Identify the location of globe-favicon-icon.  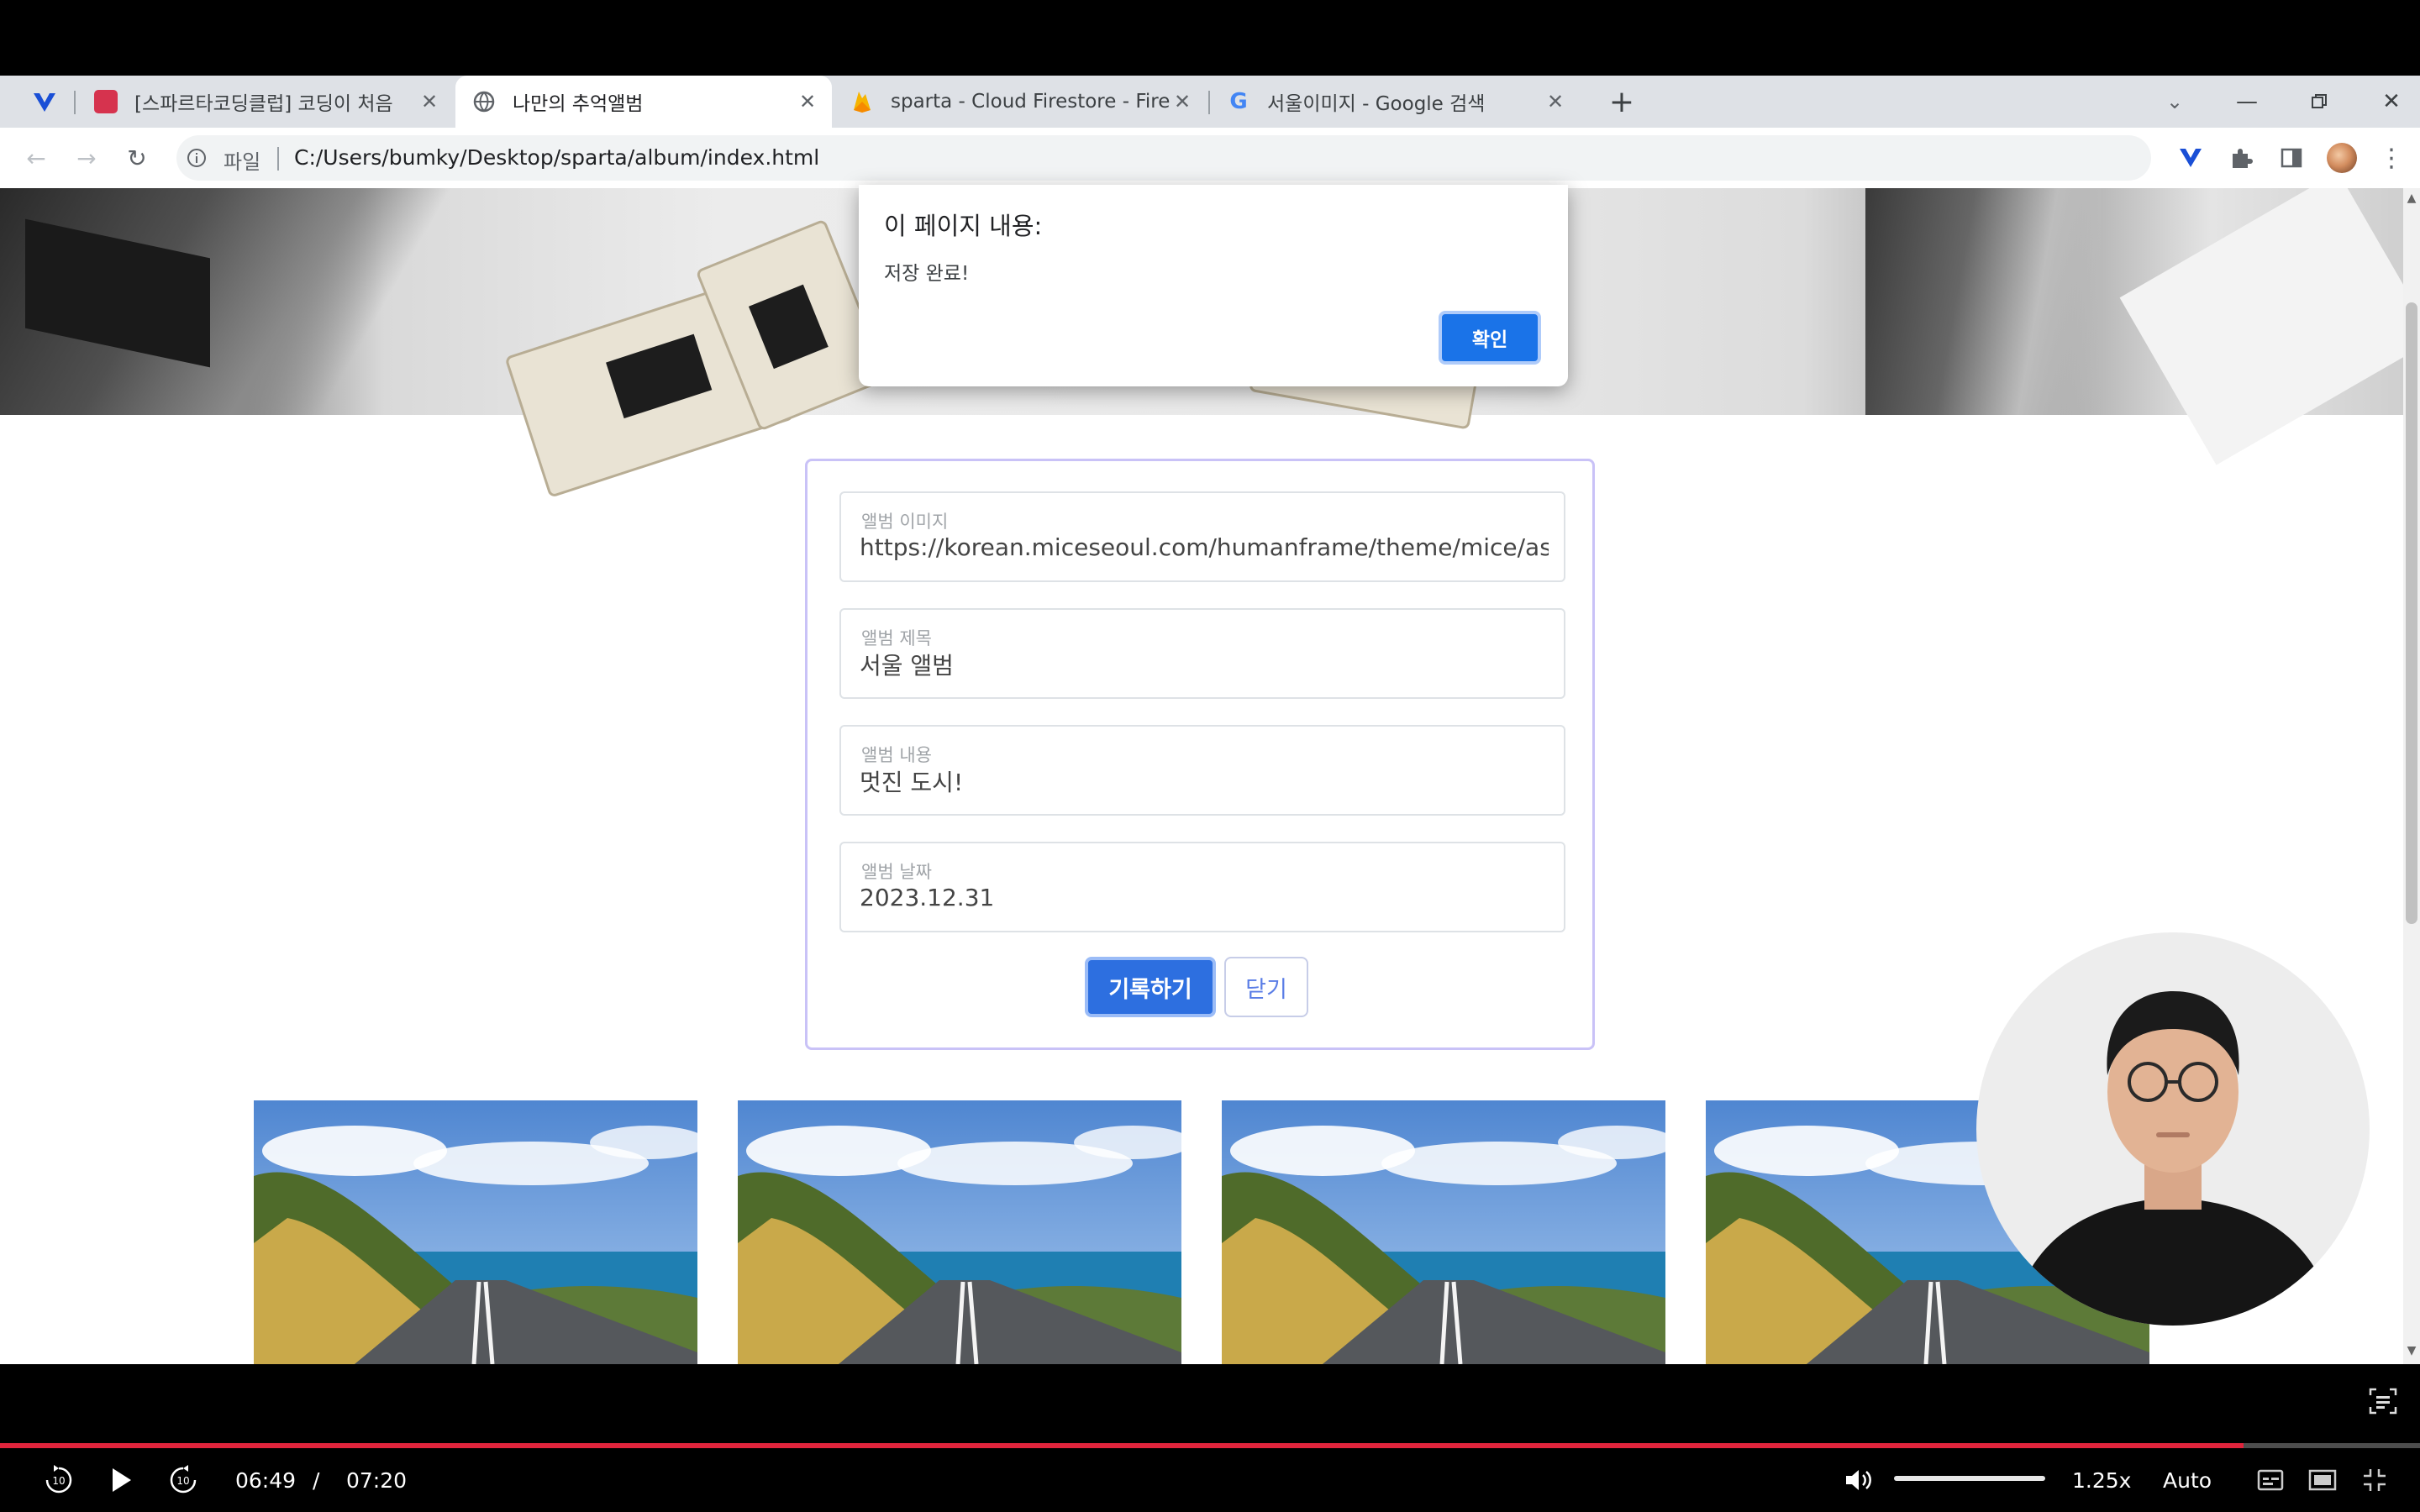
(484, 101).